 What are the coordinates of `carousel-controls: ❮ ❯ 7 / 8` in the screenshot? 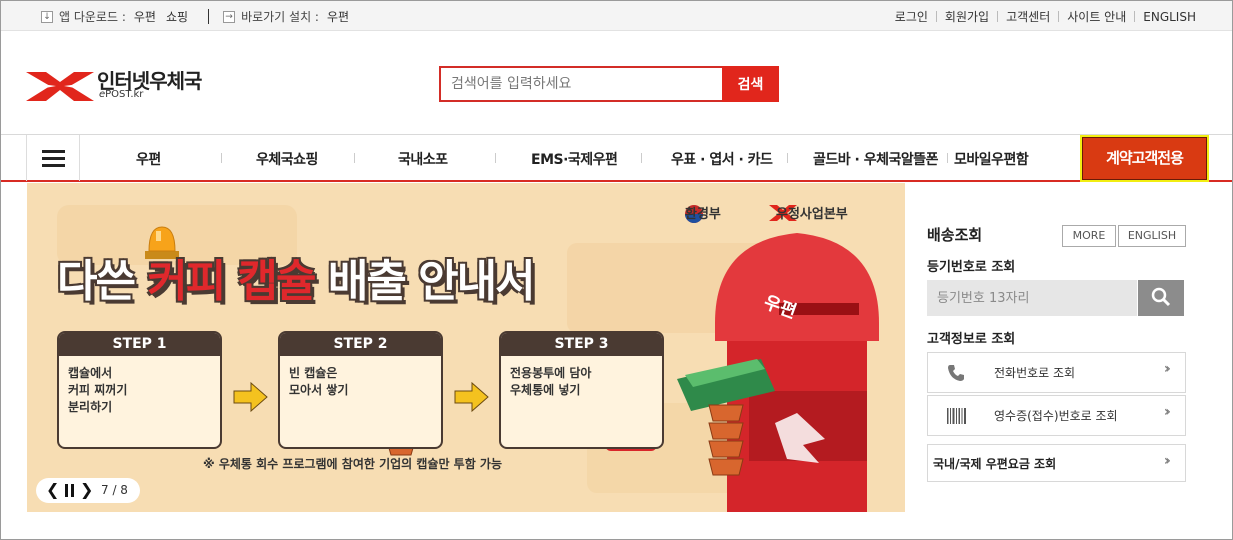 It's located at (88, 490).